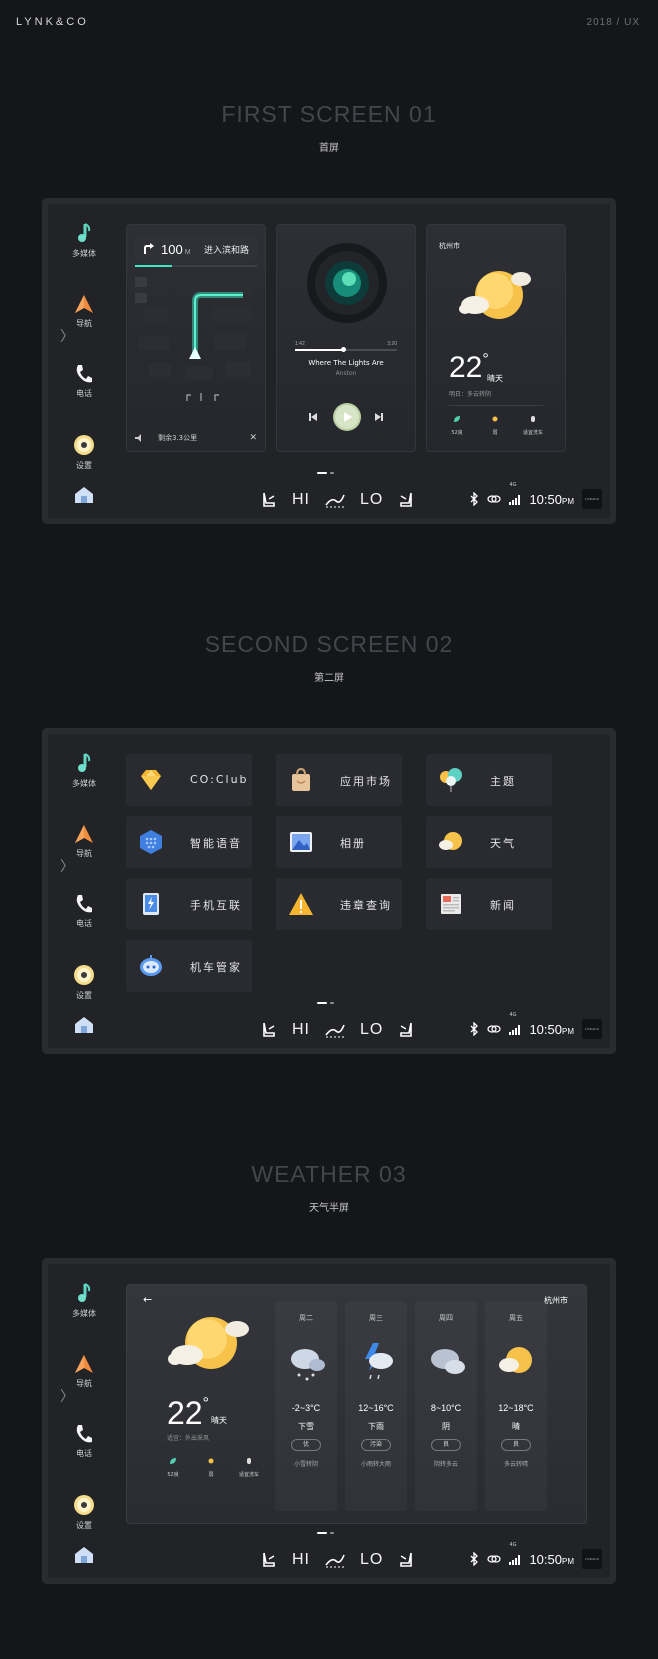 The image size is (658, 1659). Describe the element at coordinates (189, 842) in the screenshot. I see `app-tile-voice: 智能语音` at that location.